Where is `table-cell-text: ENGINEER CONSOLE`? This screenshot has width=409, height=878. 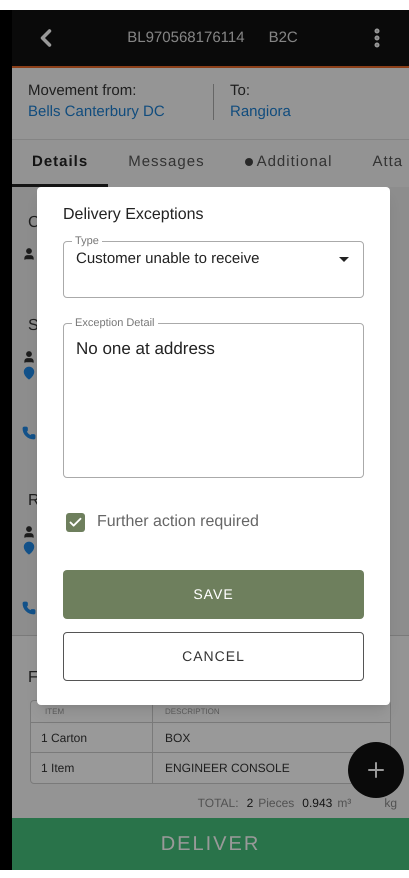 table-cell-text: ENGINEER CONSOLE is located at coordinates (227, 768).